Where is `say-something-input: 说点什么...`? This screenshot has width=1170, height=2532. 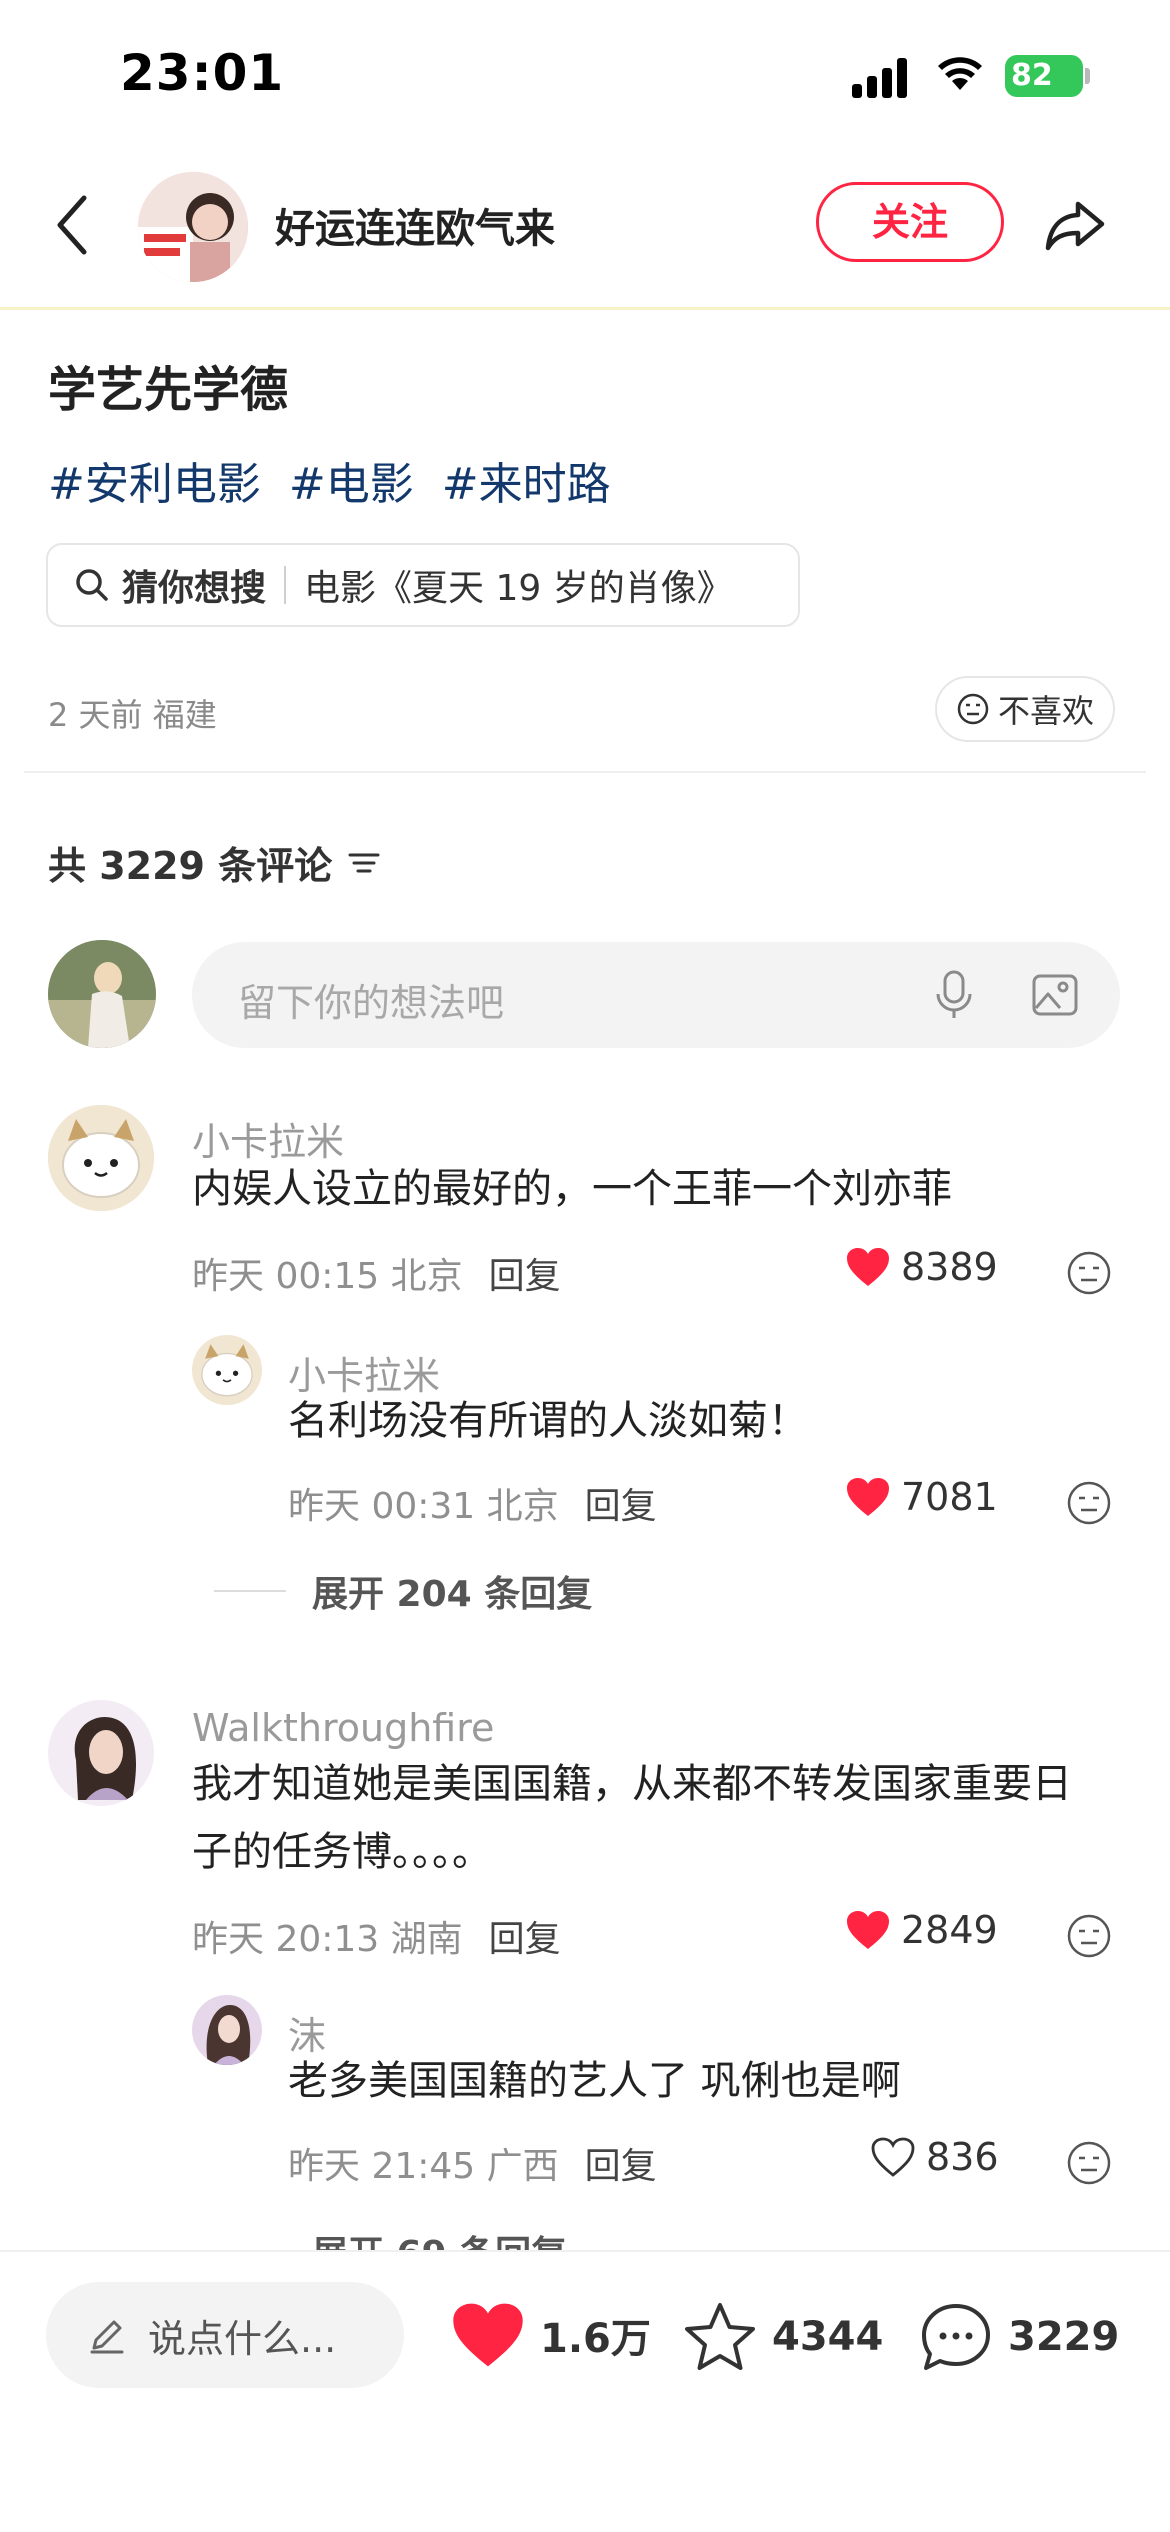
say-something-input: 说点什么... is located at coordinates (225, 2335).